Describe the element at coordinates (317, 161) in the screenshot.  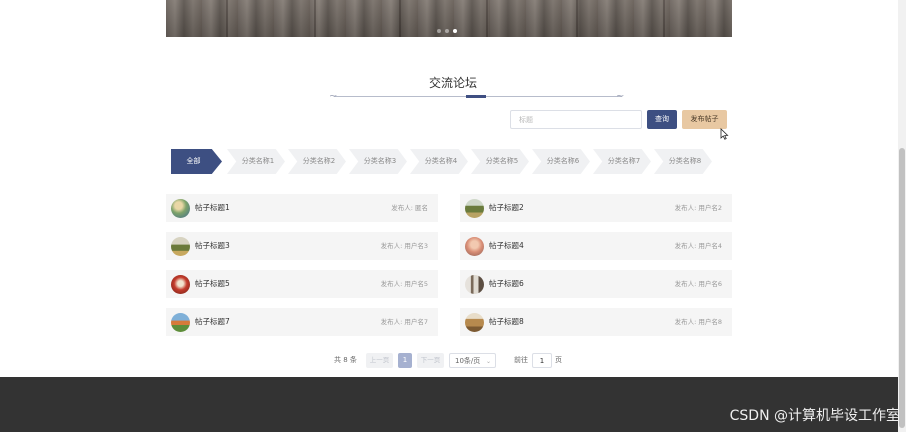
I see `tab-category-2: 分类名称2` at that location.